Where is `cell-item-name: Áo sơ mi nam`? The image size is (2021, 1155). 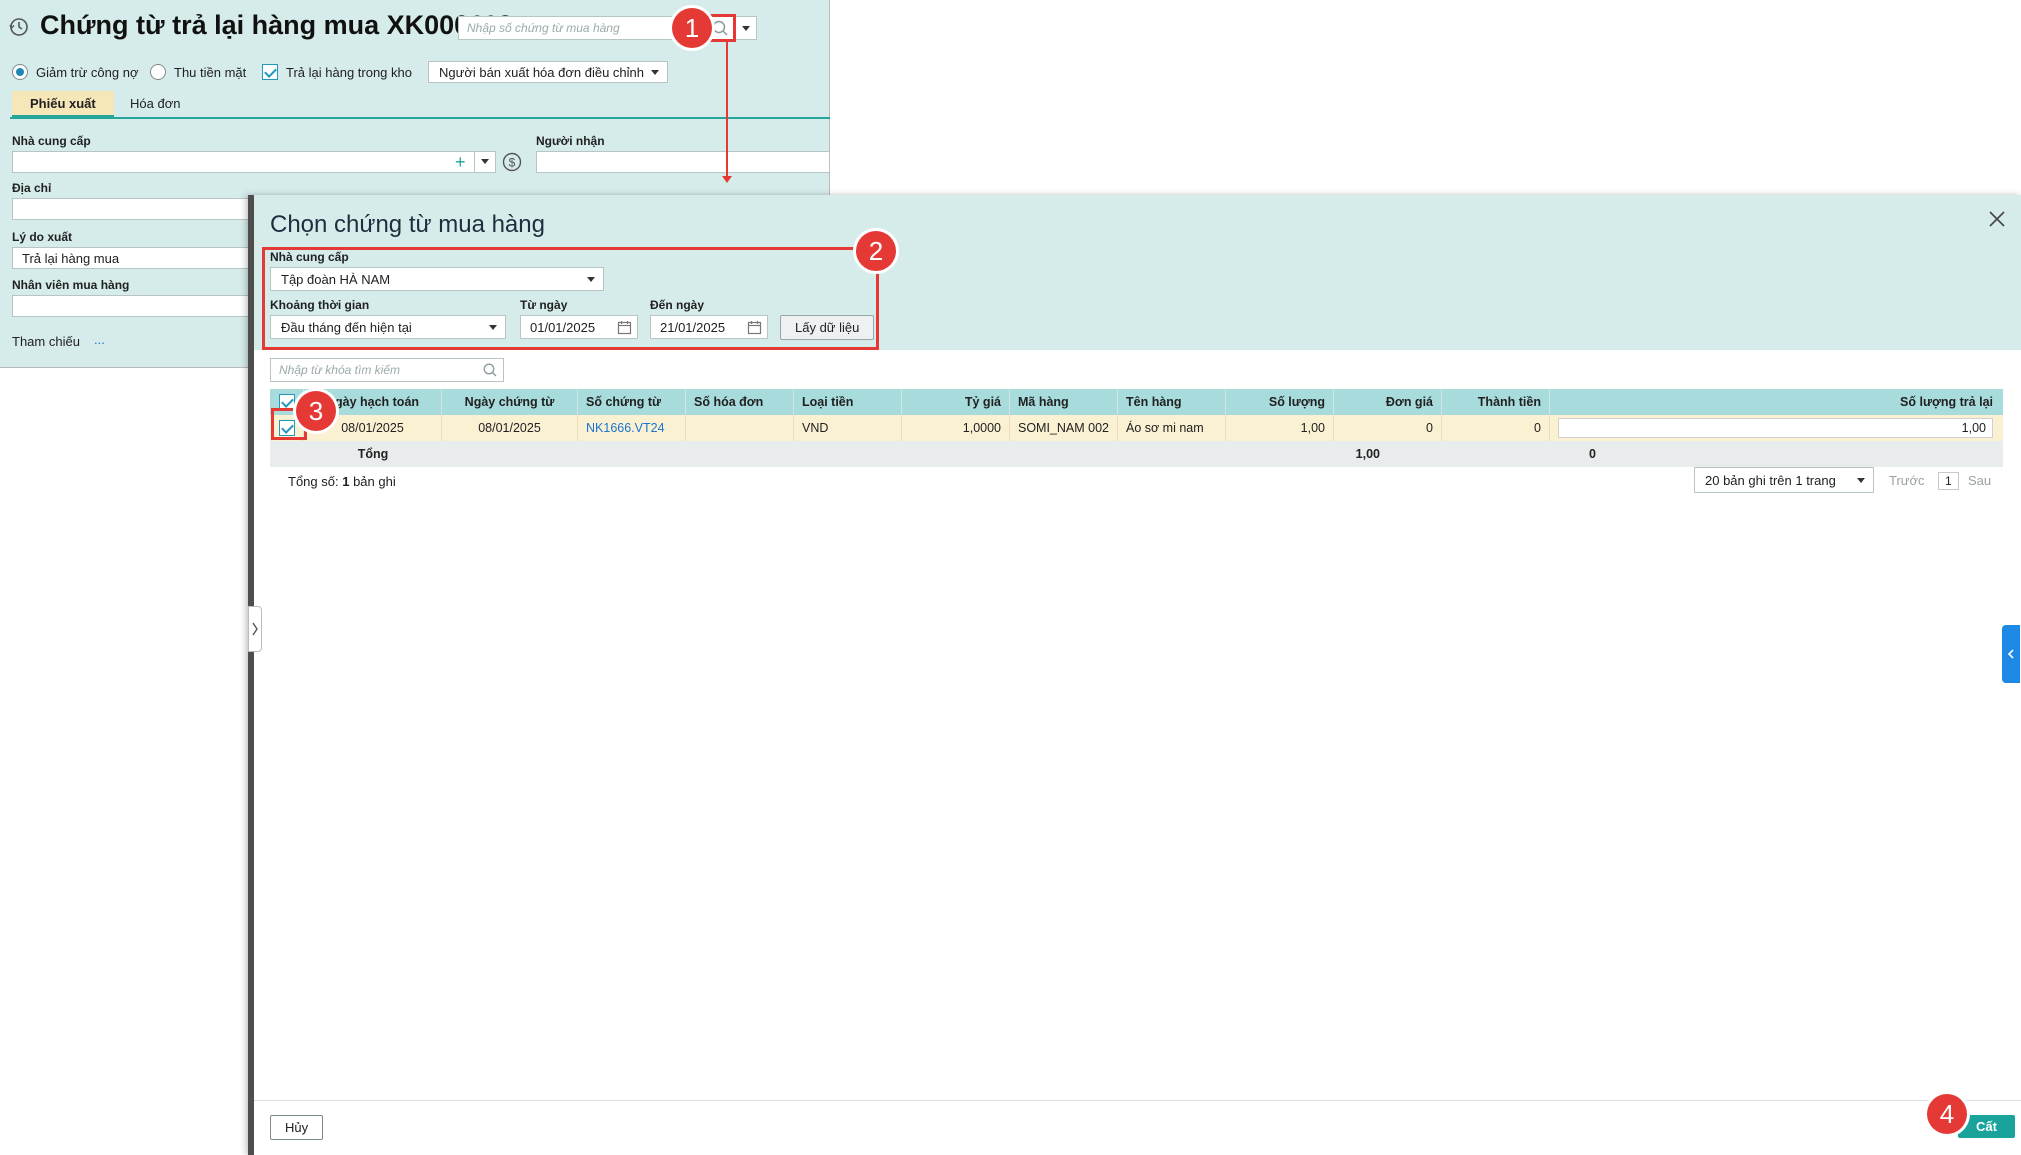
cell-item-name: Áo sơ mi nam is located at coordinates (1172, 428).